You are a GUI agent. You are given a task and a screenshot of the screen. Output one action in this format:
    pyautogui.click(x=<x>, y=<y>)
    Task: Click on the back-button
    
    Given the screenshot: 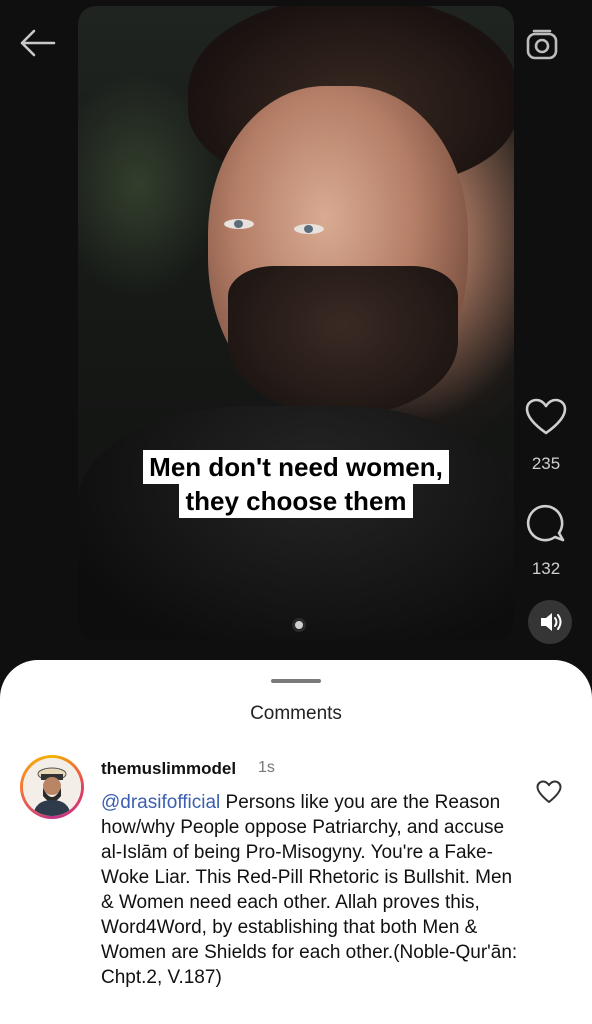 What is the action you would take?
    pyautogui.click(x=37, y=43)
    